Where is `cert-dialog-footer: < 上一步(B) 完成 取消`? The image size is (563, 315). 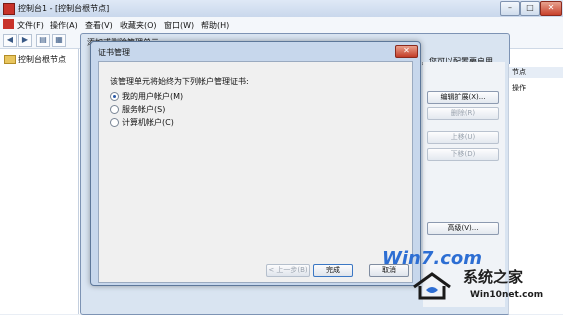 cert-dialog-footer: < 上一步(B) 完成 取消 is located at coordinates (255, 272).